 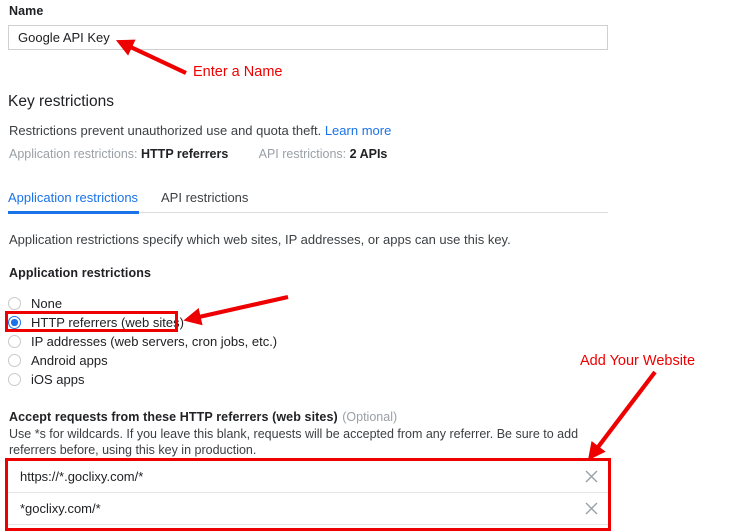 I want to click on radio-option-android-apps: Android apps, so click(x=142, y=360).